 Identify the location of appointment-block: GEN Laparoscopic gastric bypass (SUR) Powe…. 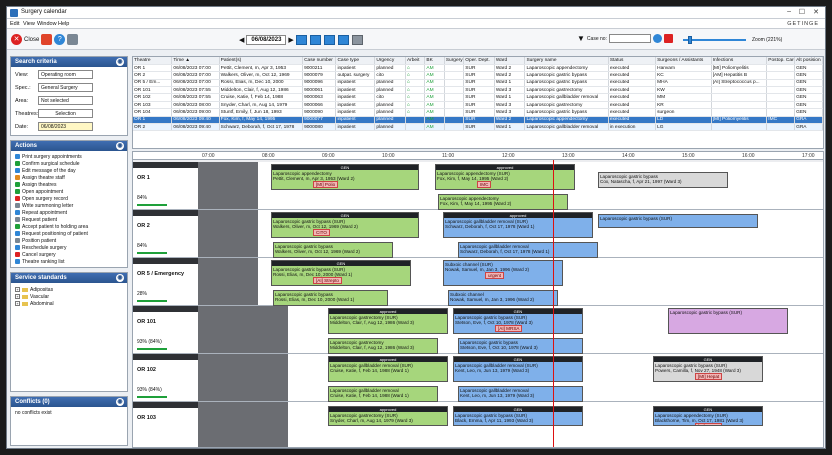
(708, 369).